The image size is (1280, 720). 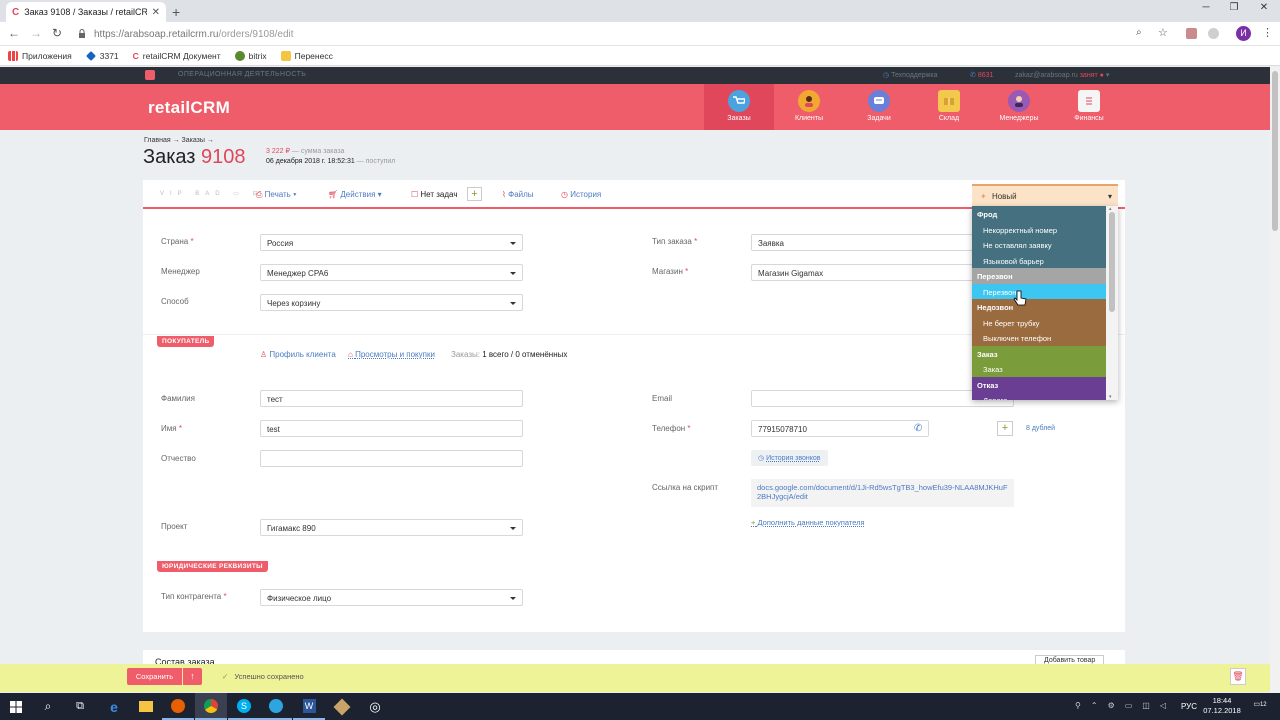 I want to click on clock: 18:44 07.12.2018, so click(x=1222, y=706).